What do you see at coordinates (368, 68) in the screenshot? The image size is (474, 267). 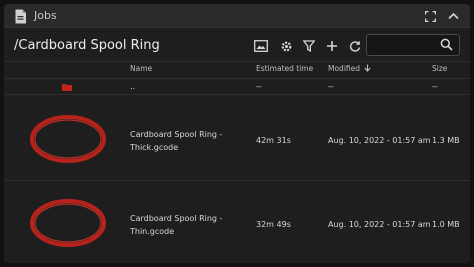 I see `arrow-down-icon` at bounding box center [368, 68].